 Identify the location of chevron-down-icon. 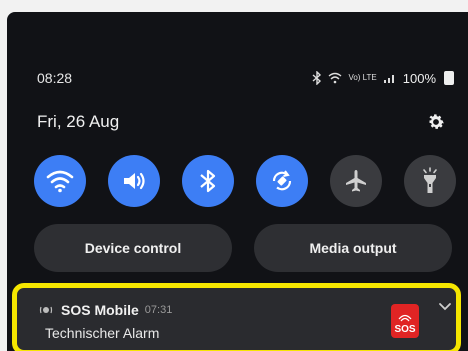
(445, 307).